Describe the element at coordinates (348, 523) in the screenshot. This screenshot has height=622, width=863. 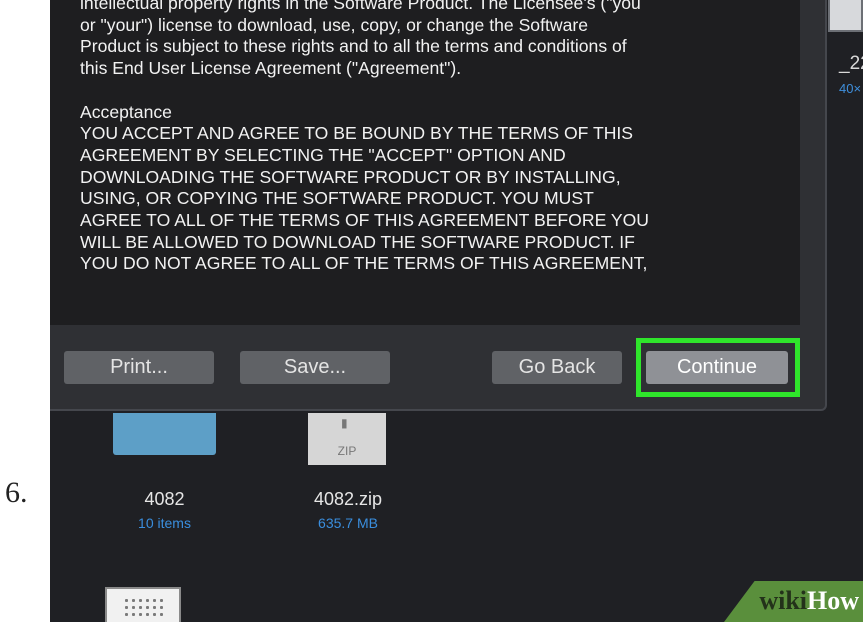
I see `zip-file-size: 635.7 MB` at that location.